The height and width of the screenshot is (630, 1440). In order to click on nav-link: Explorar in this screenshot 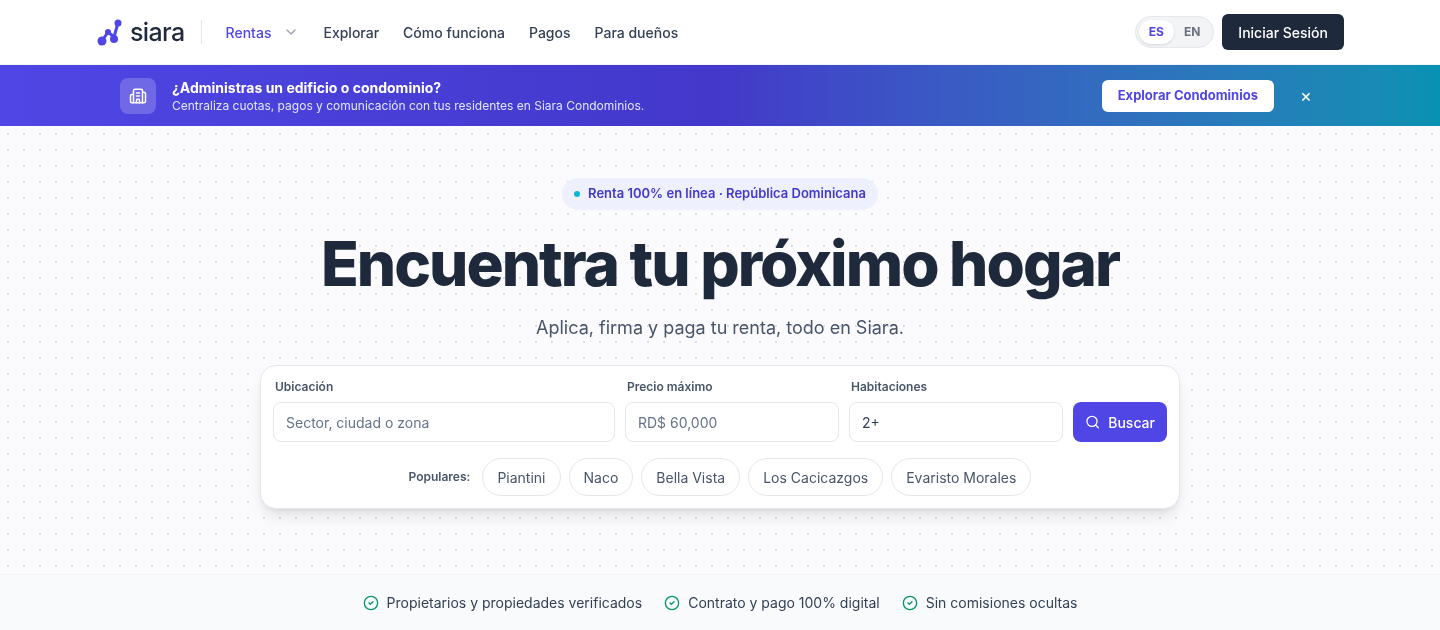, I will do `click(351, 32)`.